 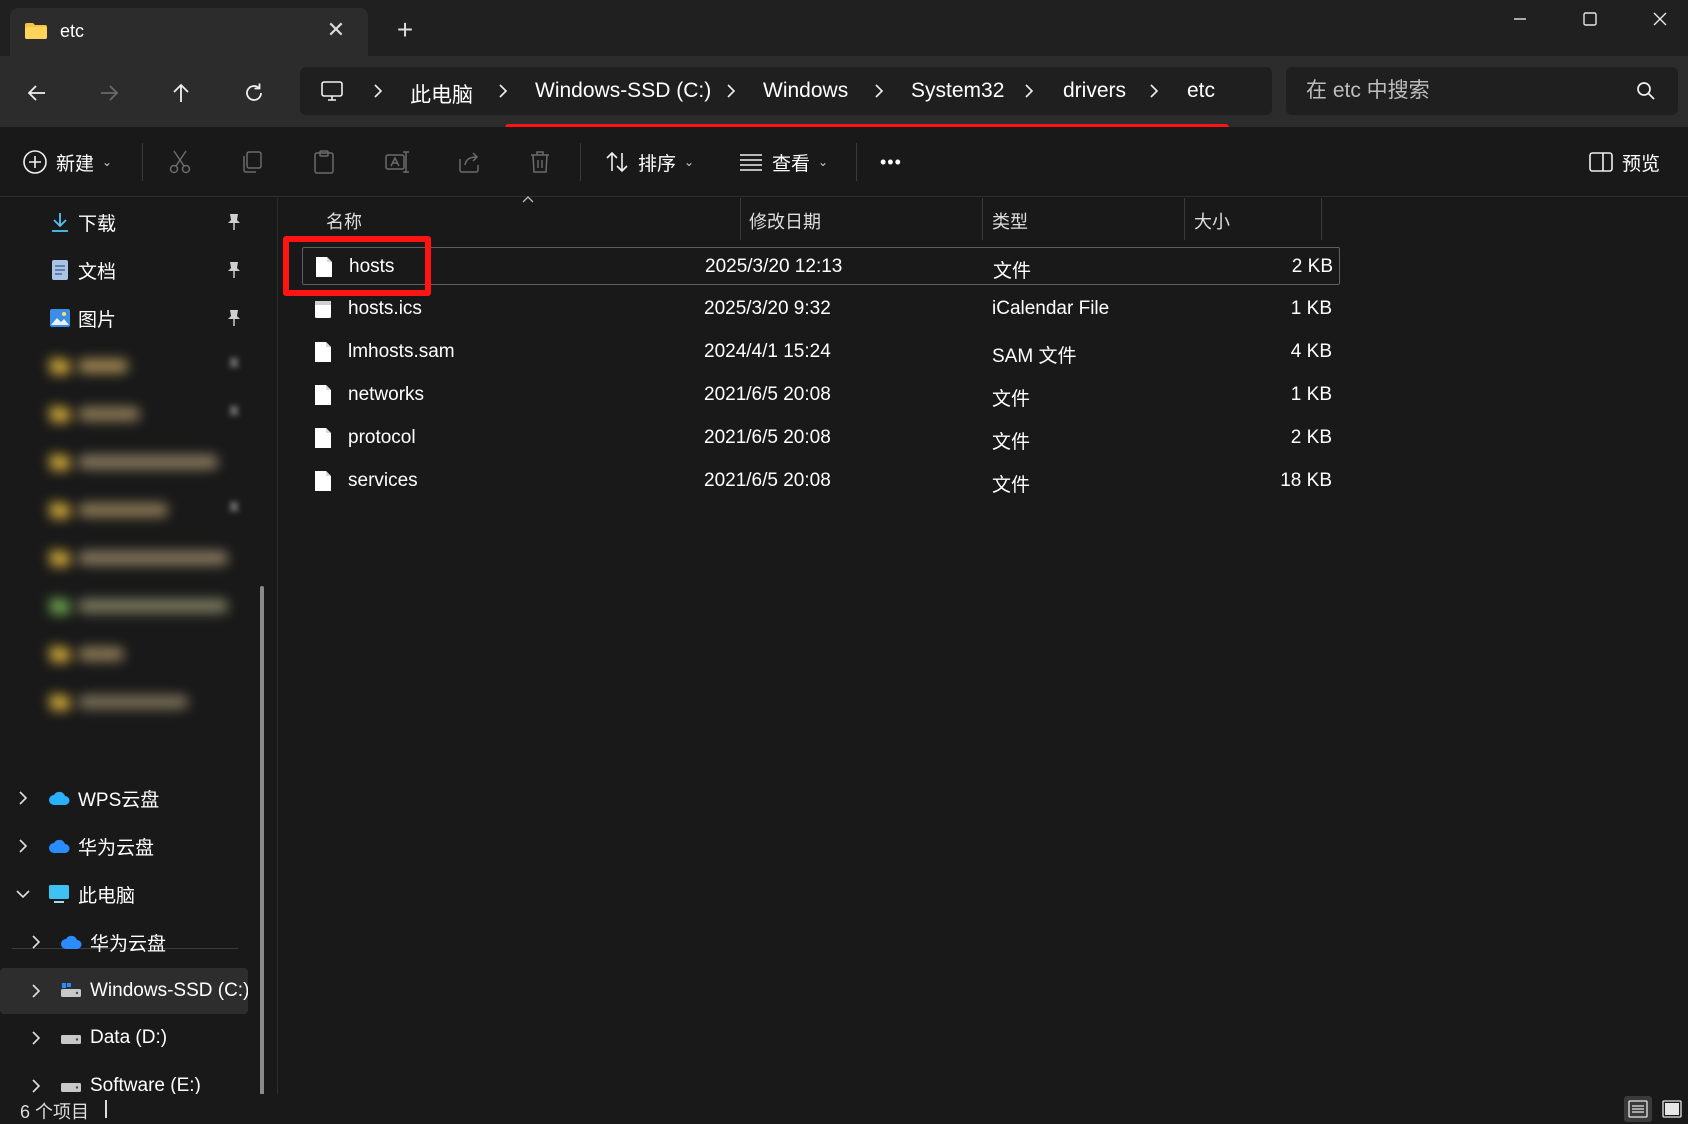 I want to click on column-header-size: 大小, so click(x=1212, y=221).